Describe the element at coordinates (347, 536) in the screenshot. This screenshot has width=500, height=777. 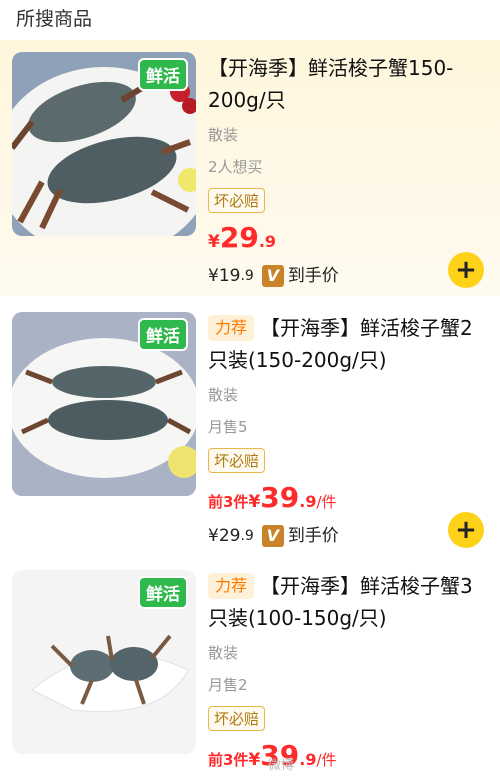
I see `vip-price-row: ¥29.9 V 到手价` at that location.